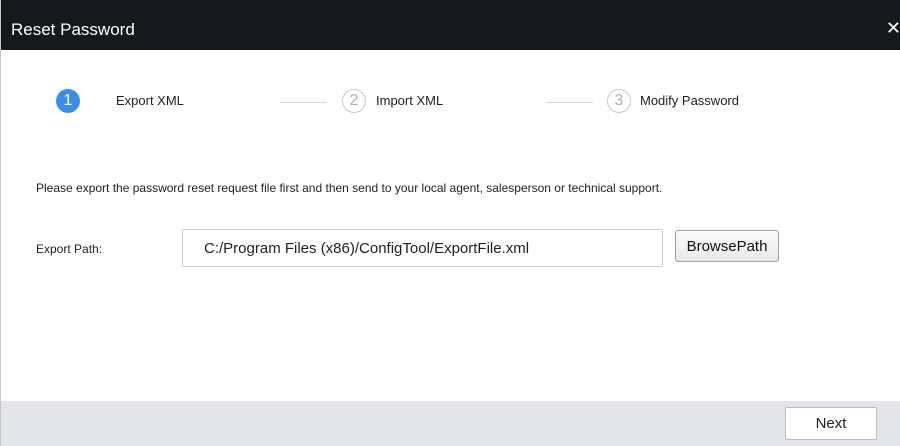  Describe the element at coordinates (893, 28) in the screenshot. I see `close-icon: ✕` at that location.